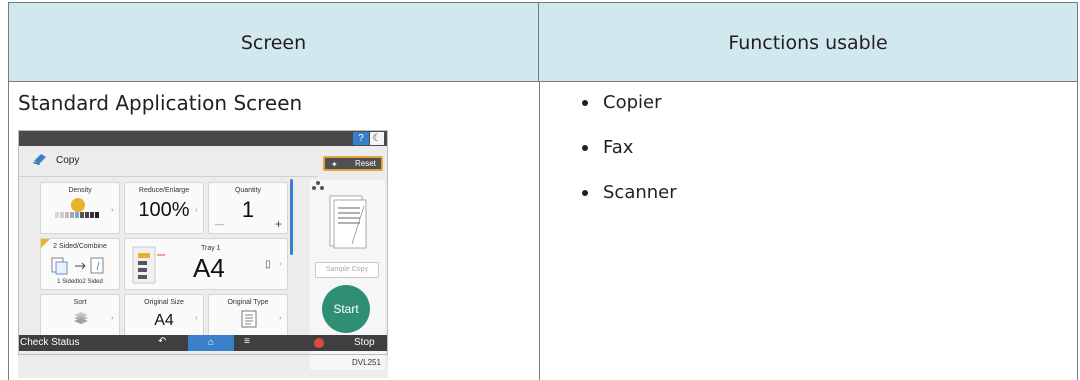 The height and width of the screenshot is (380, 1080). Describe the element at coordinates (366, 362) in the screenshot. I see `figure-id: DVL251` at that location.